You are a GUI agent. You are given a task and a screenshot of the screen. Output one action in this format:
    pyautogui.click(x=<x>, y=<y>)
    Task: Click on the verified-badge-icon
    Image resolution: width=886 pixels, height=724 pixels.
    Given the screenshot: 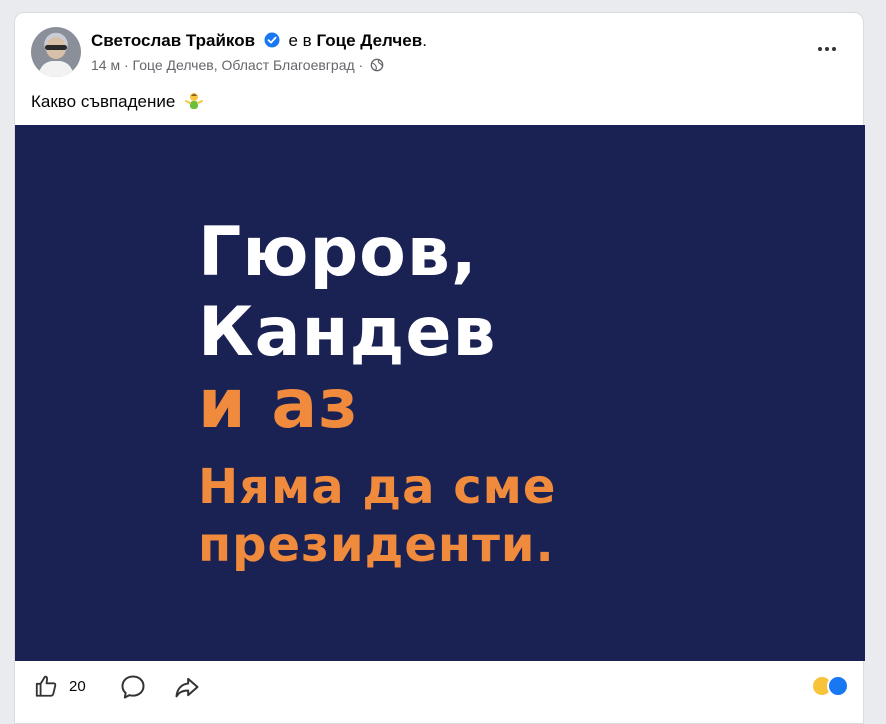 What is the action you would take?
    pyautogui.click(x=272, y=40)
    